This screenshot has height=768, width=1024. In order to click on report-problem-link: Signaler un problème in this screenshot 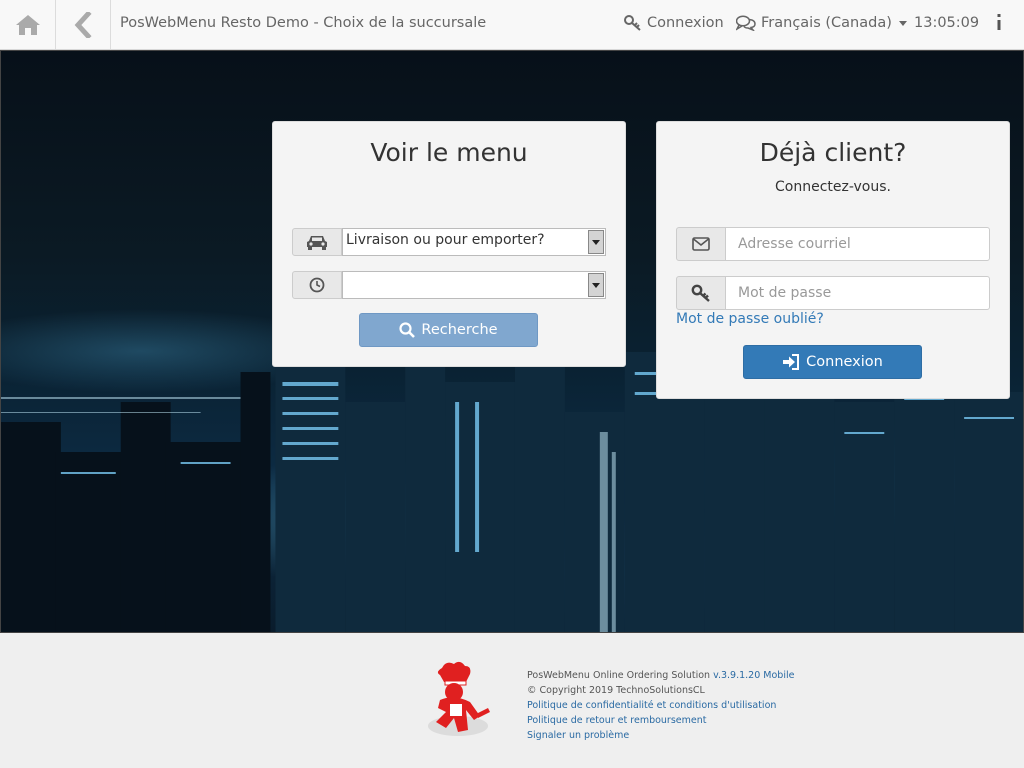, I will do `click(660, 735)`.